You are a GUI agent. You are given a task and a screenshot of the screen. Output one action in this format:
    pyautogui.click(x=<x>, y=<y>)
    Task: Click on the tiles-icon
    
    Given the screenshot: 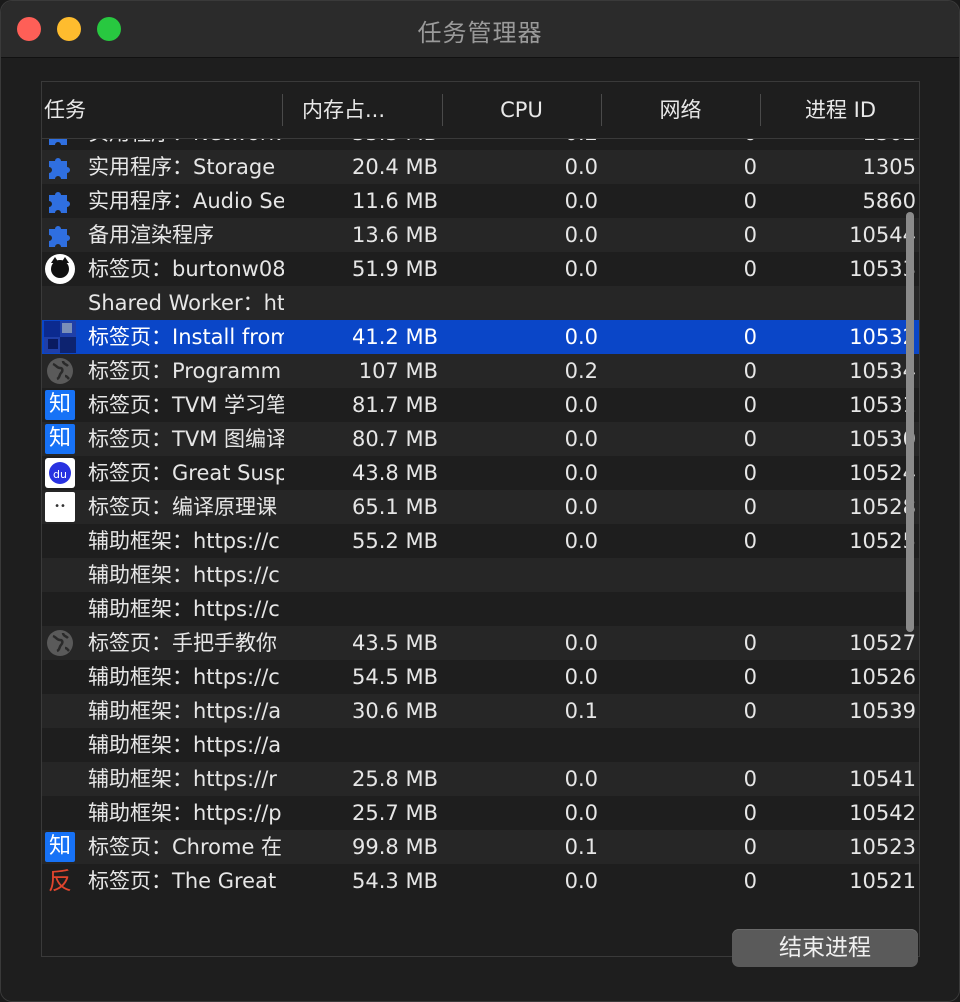 What is the action you would take?
    pyautogui.click(x=60, y=337)
    